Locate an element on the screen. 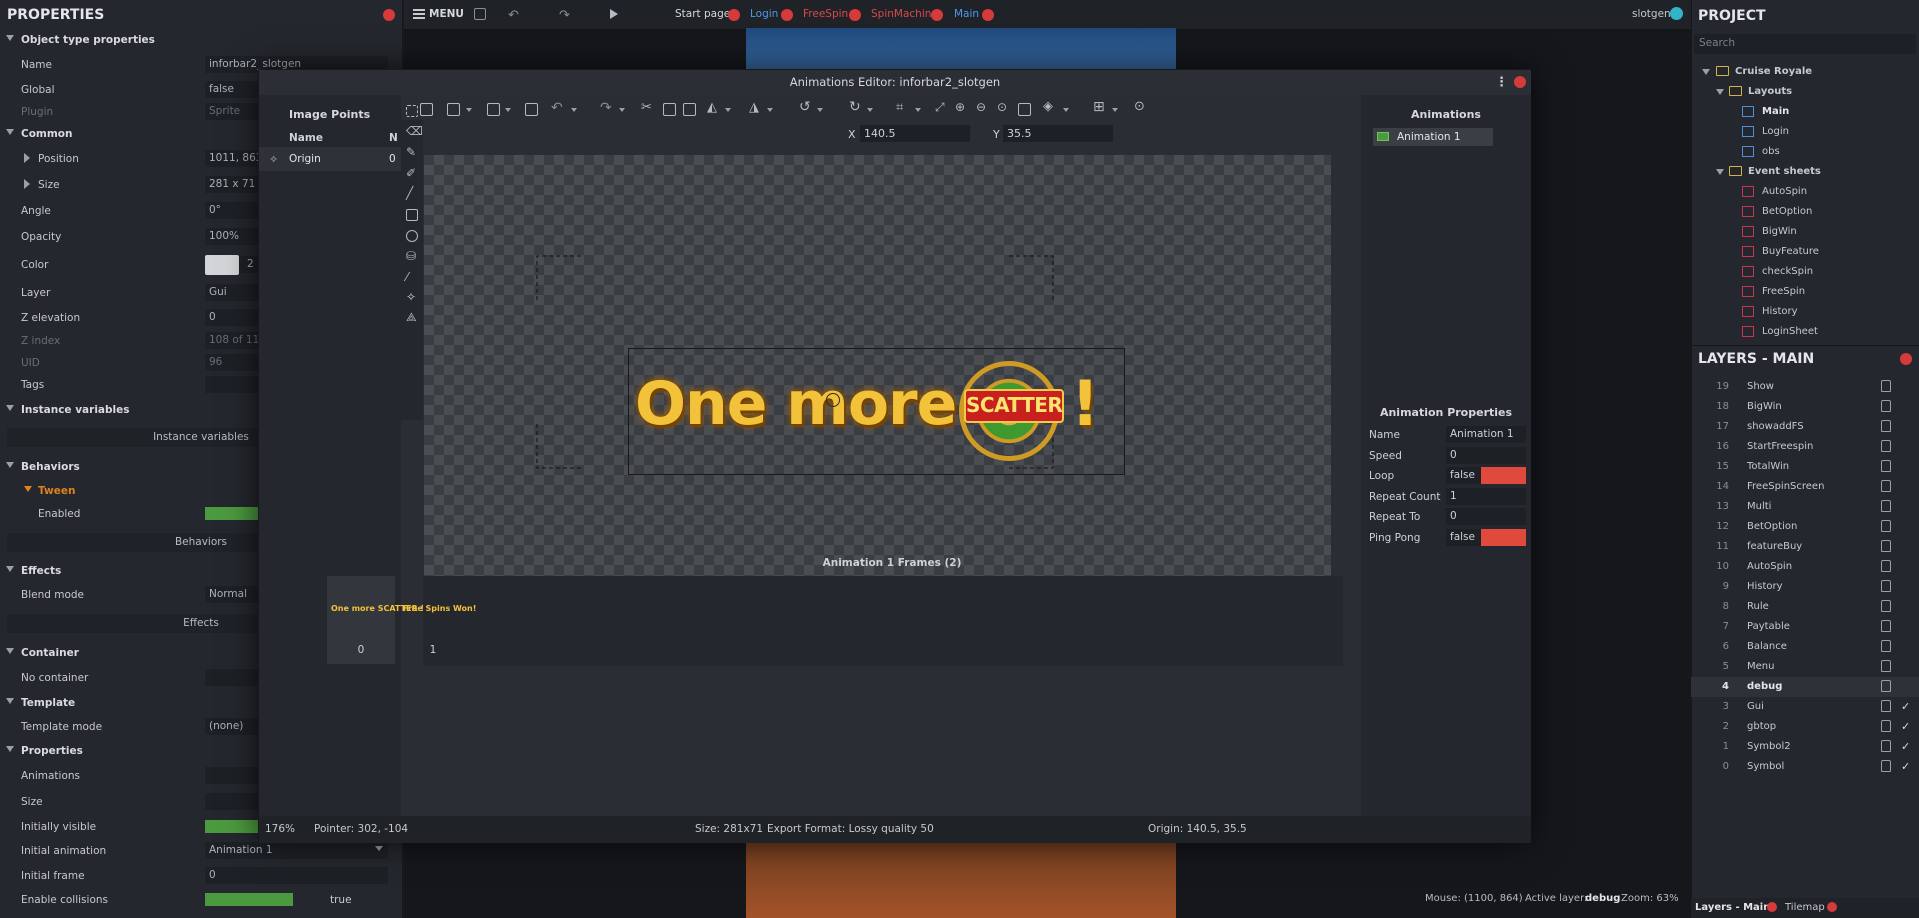  loop-toggle is located at coordinates (1503, 475).